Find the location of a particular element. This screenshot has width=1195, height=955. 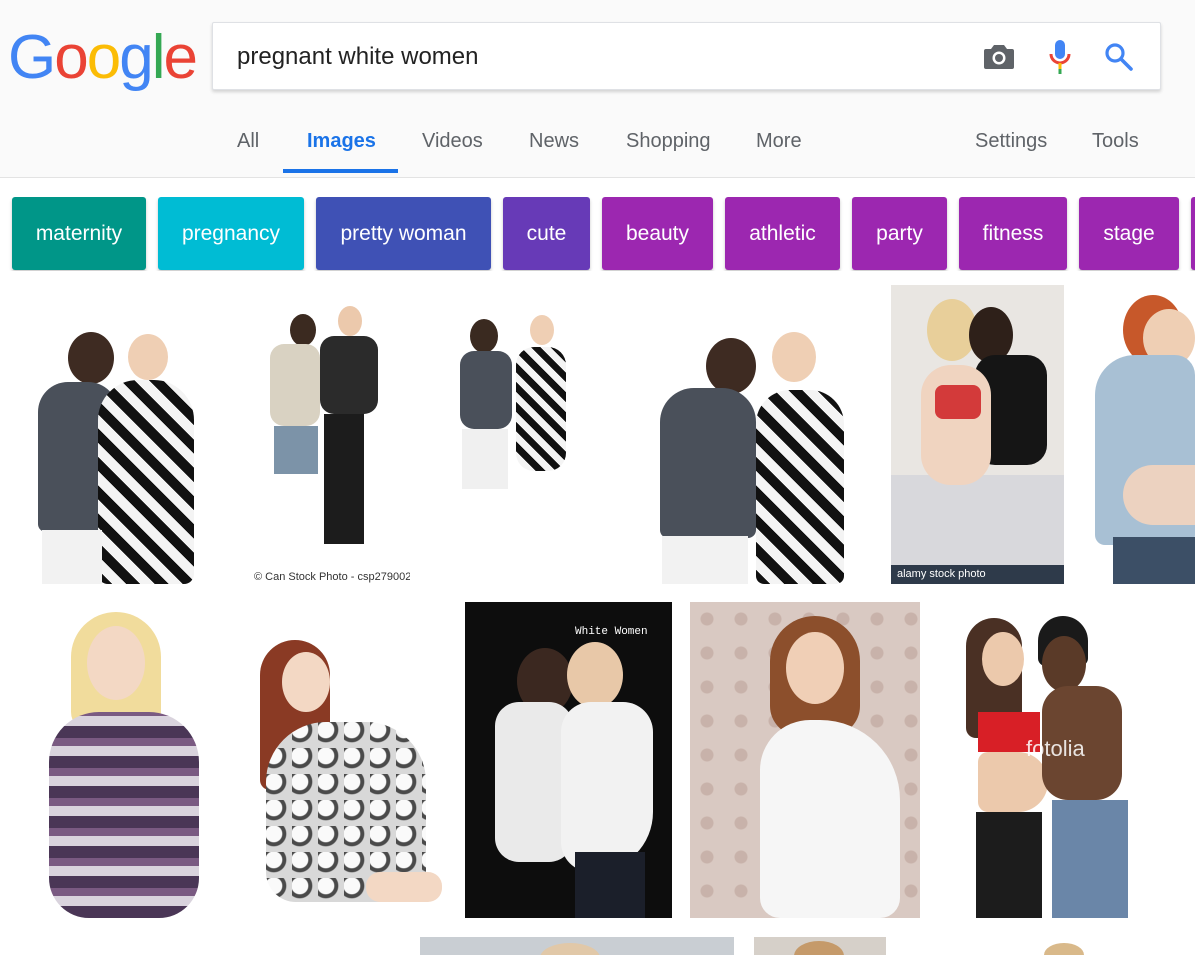

image-result: White Women is located at coordinates (568, 760).